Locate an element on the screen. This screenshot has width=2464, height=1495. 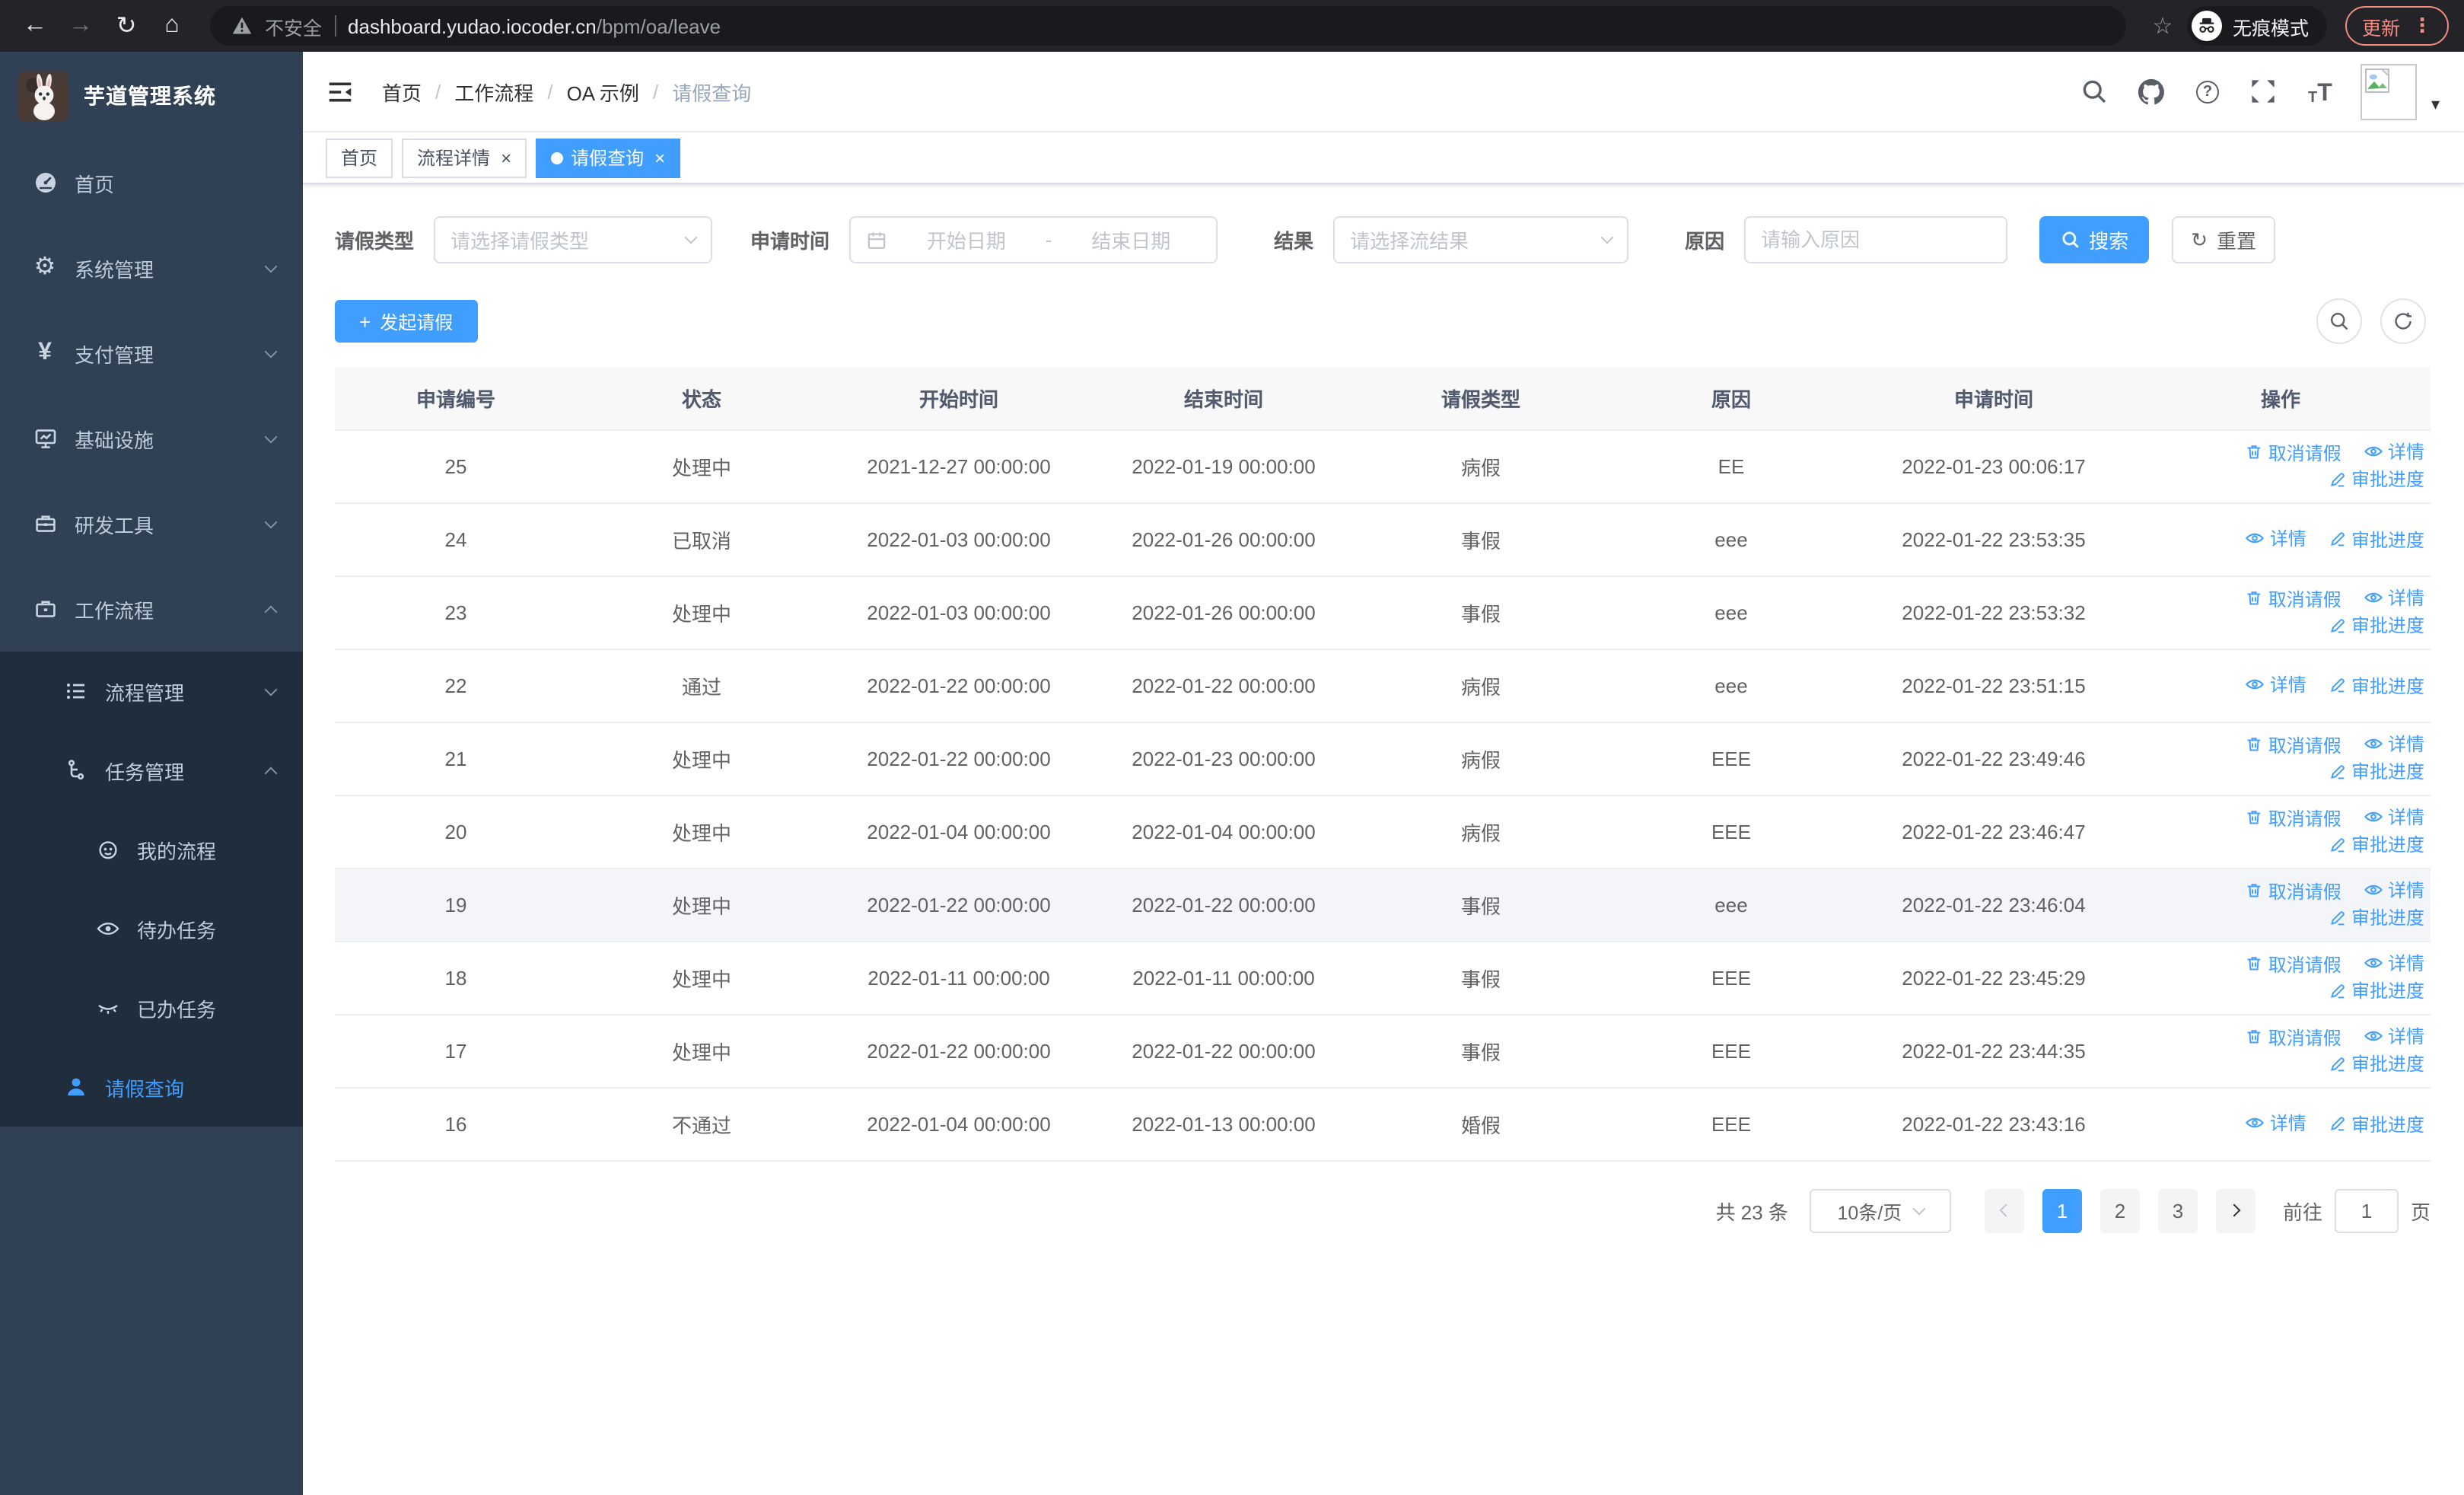
sidebar-item-my-process: 我的流程 is located at coordinates (151, 850).